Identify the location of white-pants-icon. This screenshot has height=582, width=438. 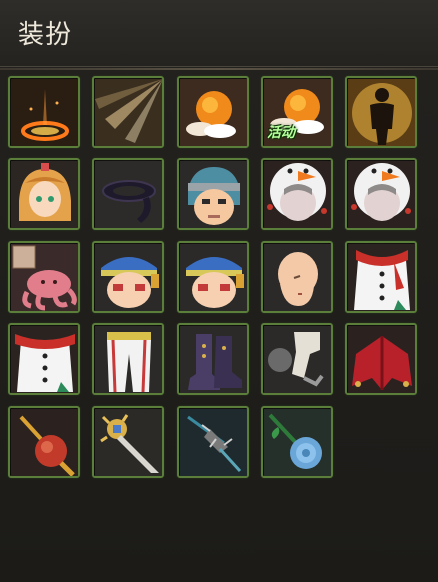
(128, 359).